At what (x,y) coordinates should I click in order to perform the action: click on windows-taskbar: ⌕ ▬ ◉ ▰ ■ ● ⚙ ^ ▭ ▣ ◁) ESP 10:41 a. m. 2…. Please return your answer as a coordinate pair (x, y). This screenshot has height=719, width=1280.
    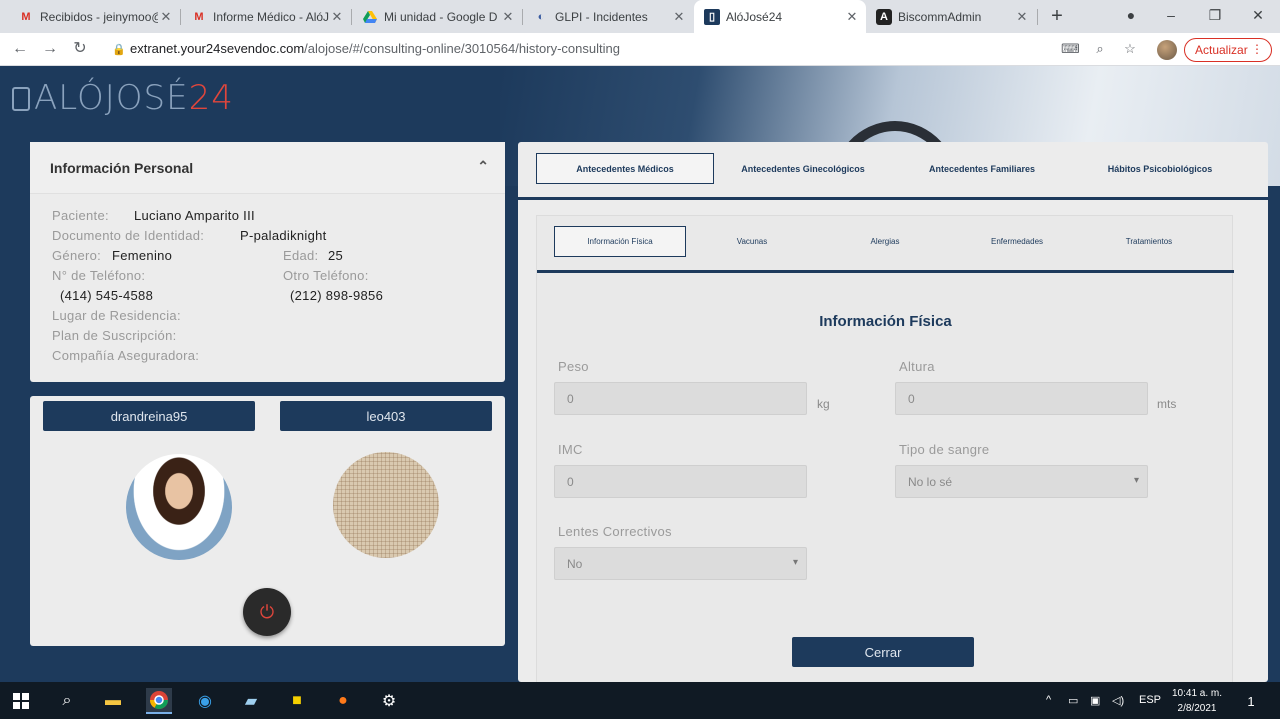
    Looking at the image, I should click on (640, 700).